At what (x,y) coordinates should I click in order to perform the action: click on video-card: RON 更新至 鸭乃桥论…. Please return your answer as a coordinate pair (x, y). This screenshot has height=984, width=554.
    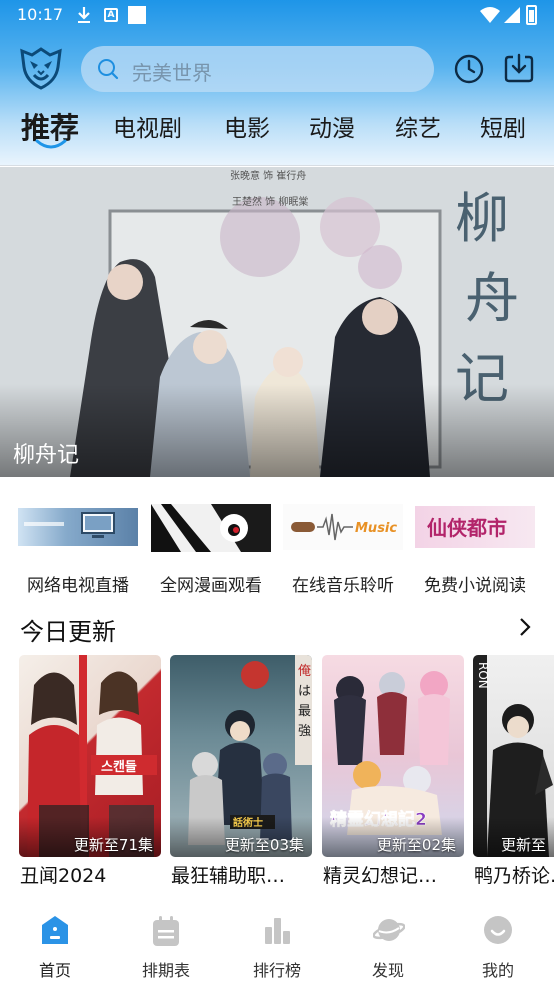
    Looking at the image, I should click on (513, 775).